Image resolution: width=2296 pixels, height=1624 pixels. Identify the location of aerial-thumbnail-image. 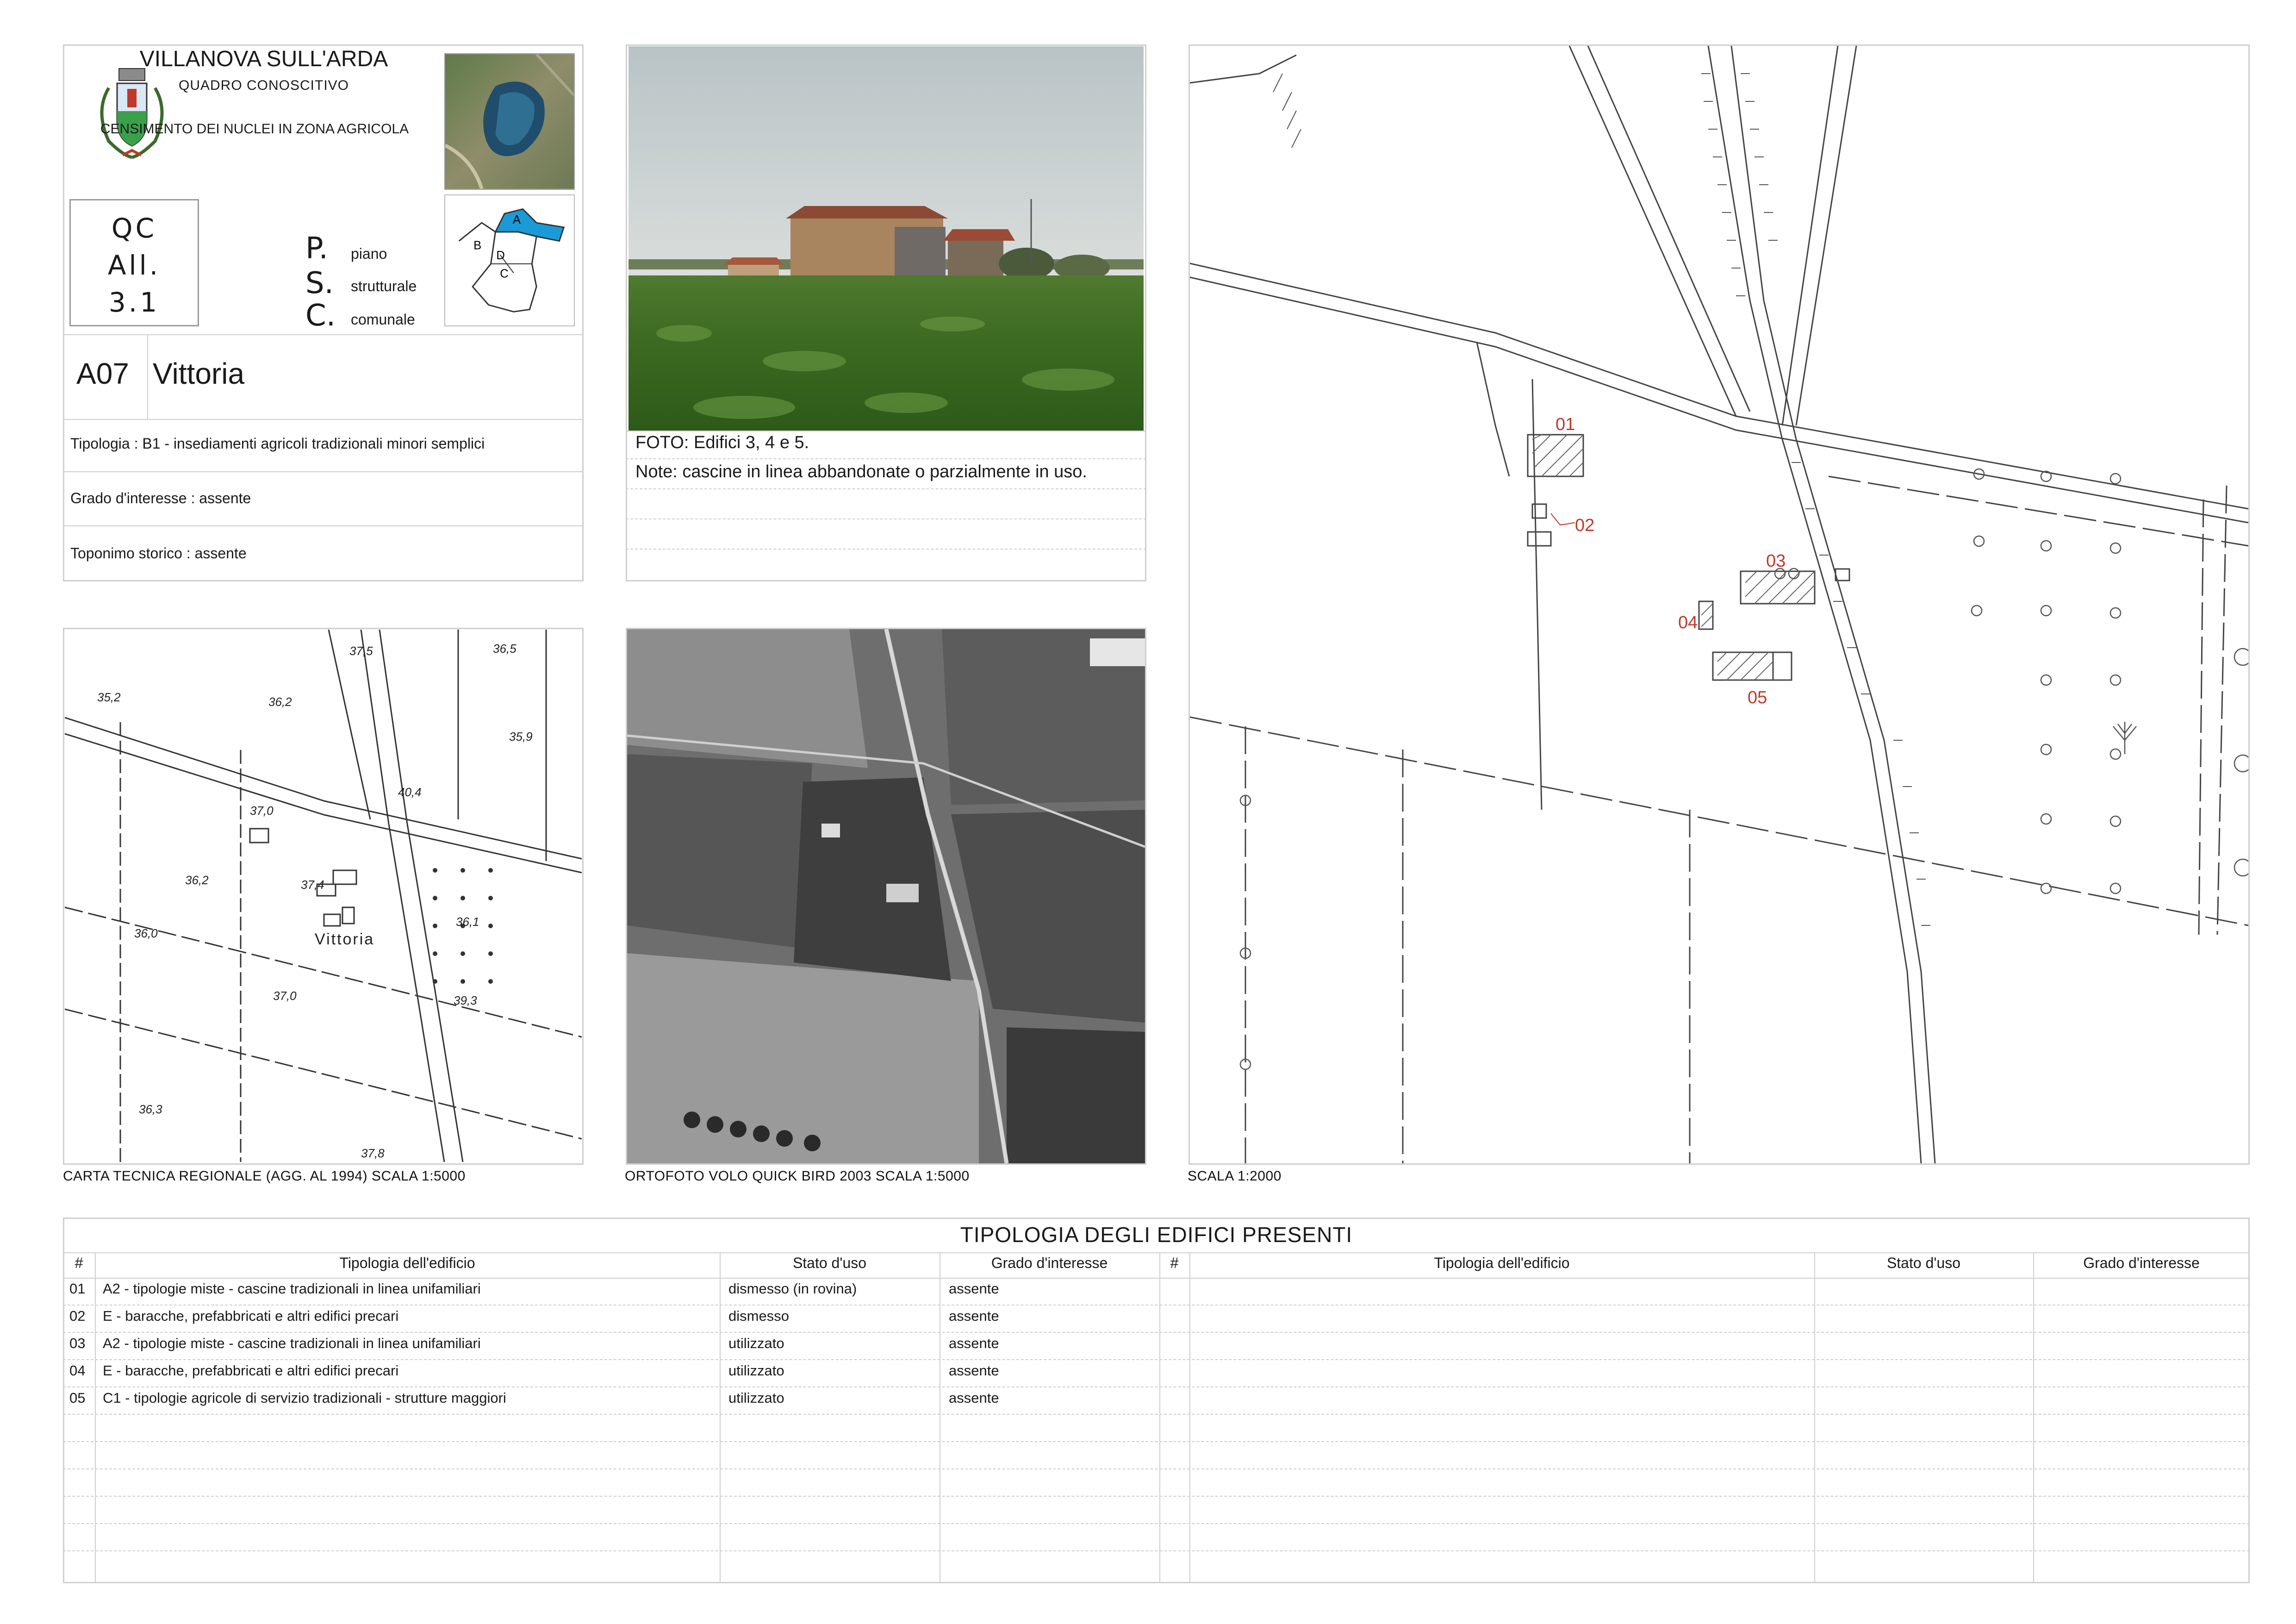
(509, 121).